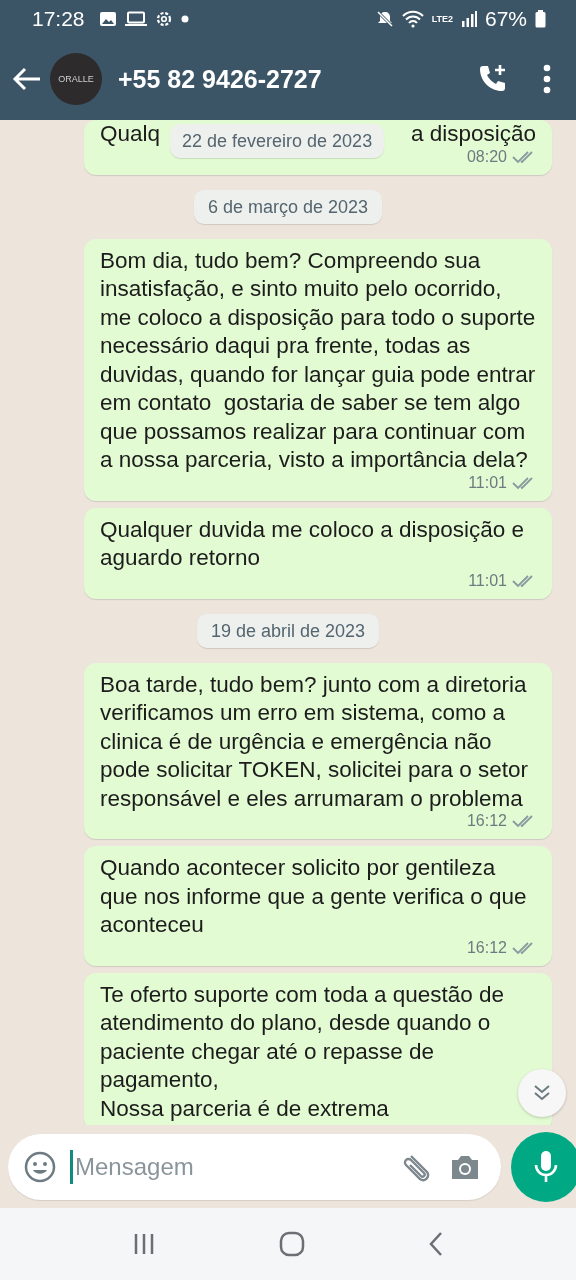 Image resolution: width=576 pixels, height=1280 pixels. What do you see at coordinates (314, 896) in the screenshot?
I see `message-text: Quando acontecer solicito por gentileza que nos informe que a gente verifica o que aconteceu` at bounding box center [314, 896].